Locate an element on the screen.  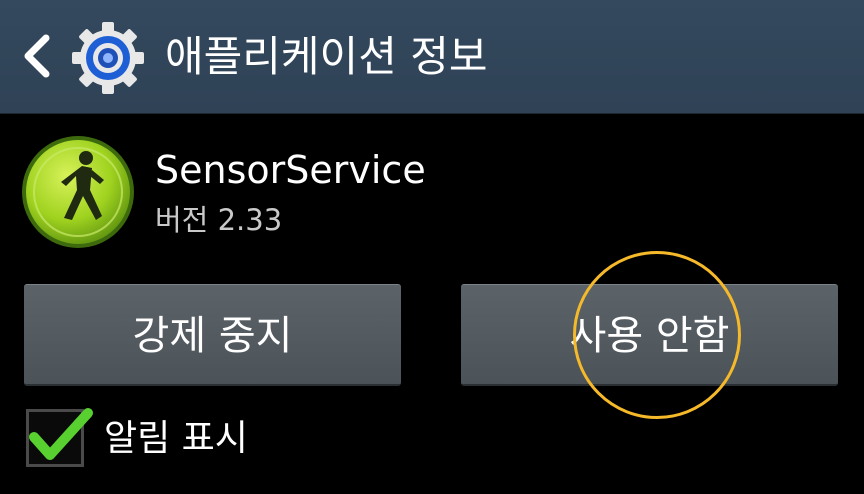
app-version: 버전 2.33 is located at coordinates (219, 220).